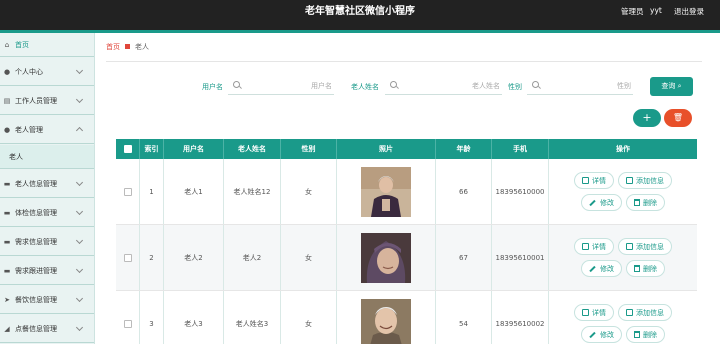 The height and width of the screenshot is (344, 720). I want to click on username-label: 用户名, so click(212, 87).